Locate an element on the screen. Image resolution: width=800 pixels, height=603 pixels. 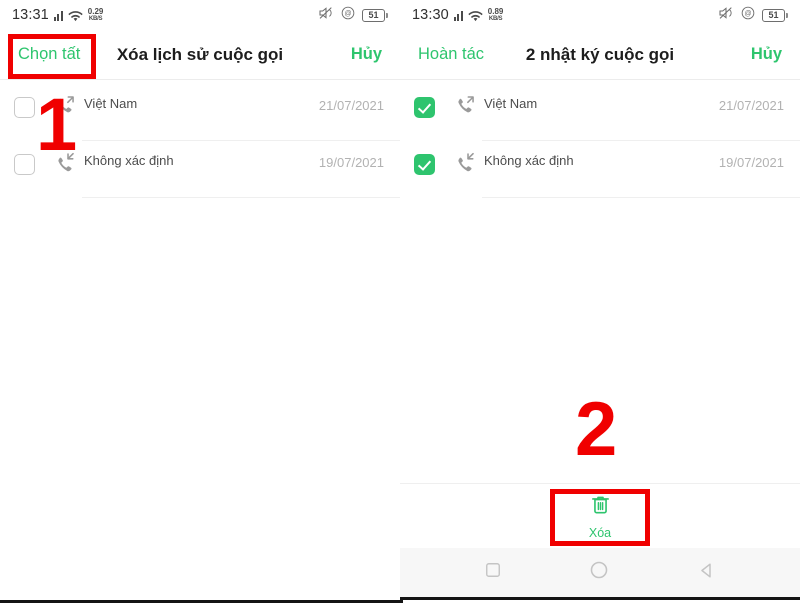
status-bar-left: 13:31 0.29 KB/S @ 51 is located at coordinates (200, 15).